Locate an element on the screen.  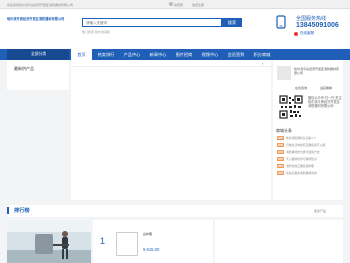
news-item-text: 消防器材的分类与使用方法 is located at coordinates (303, 152).